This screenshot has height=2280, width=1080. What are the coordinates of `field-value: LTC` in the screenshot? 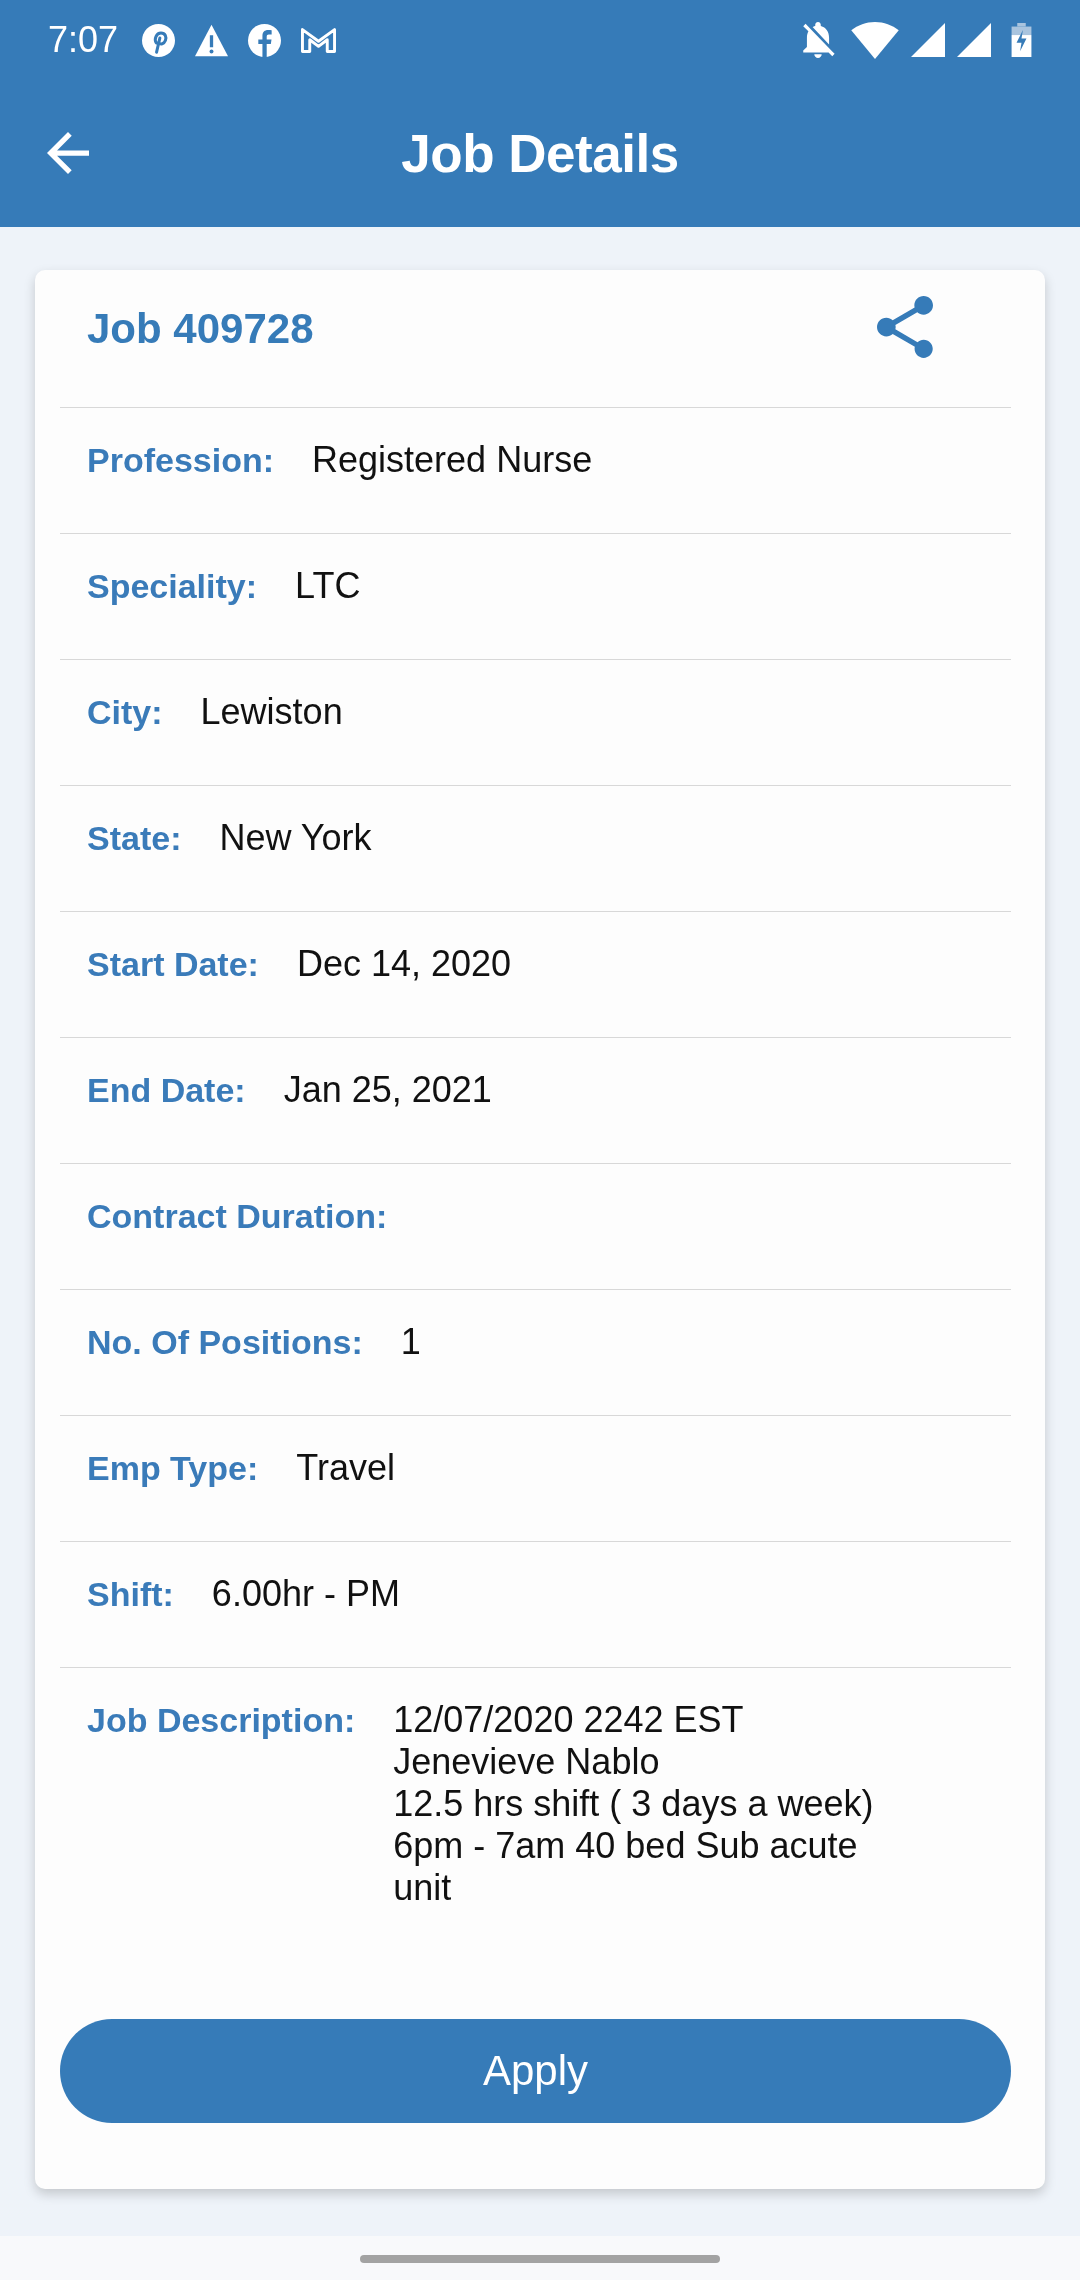 It's located at (328, 586).